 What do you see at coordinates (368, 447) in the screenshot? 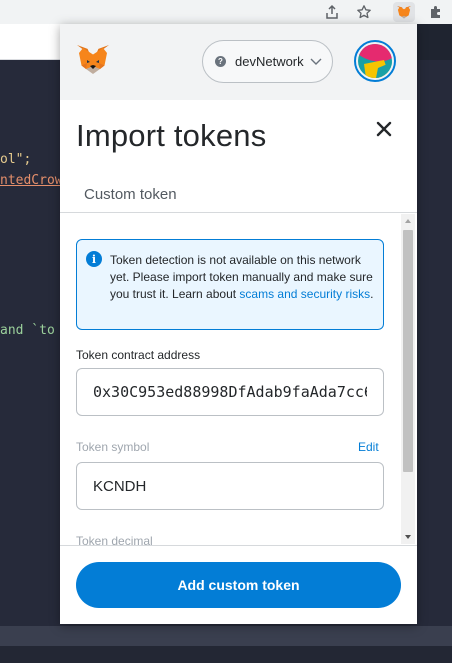
I see `symbol-edit-link: Edit` at bounding box center [368, 447].